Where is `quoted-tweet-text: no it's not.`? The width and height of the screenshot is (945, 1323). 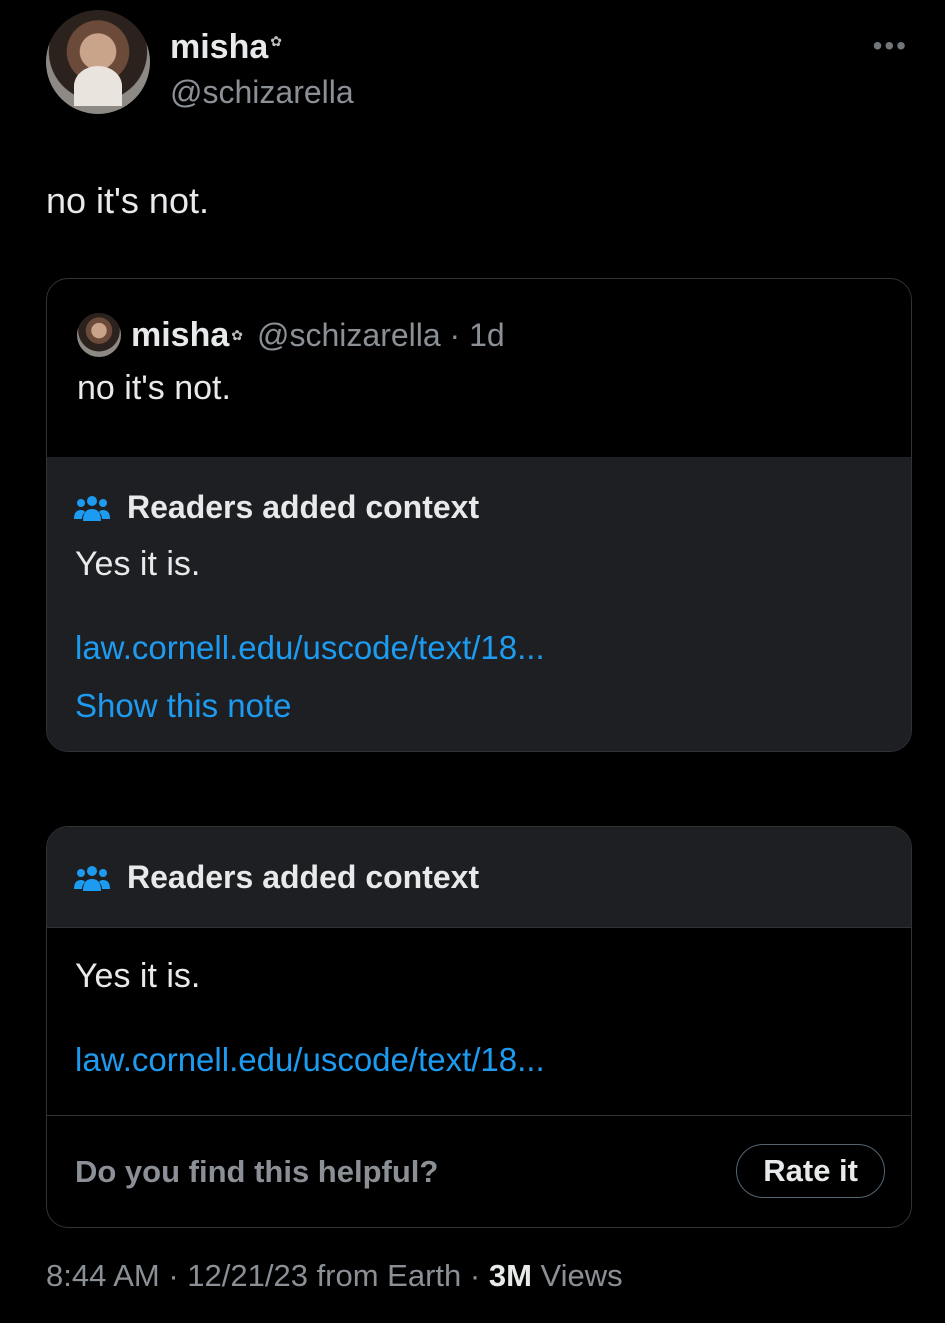 quoted-tweet-text: no it's not. is located at coordinates (154, 388).